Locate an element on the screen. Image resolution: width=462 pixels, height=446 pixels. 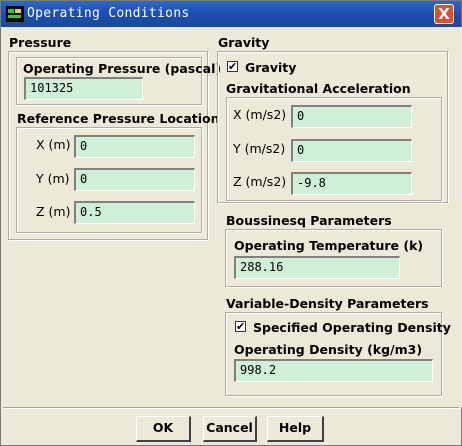
cancel-button: Cancel is located at coordinates (230, 429).